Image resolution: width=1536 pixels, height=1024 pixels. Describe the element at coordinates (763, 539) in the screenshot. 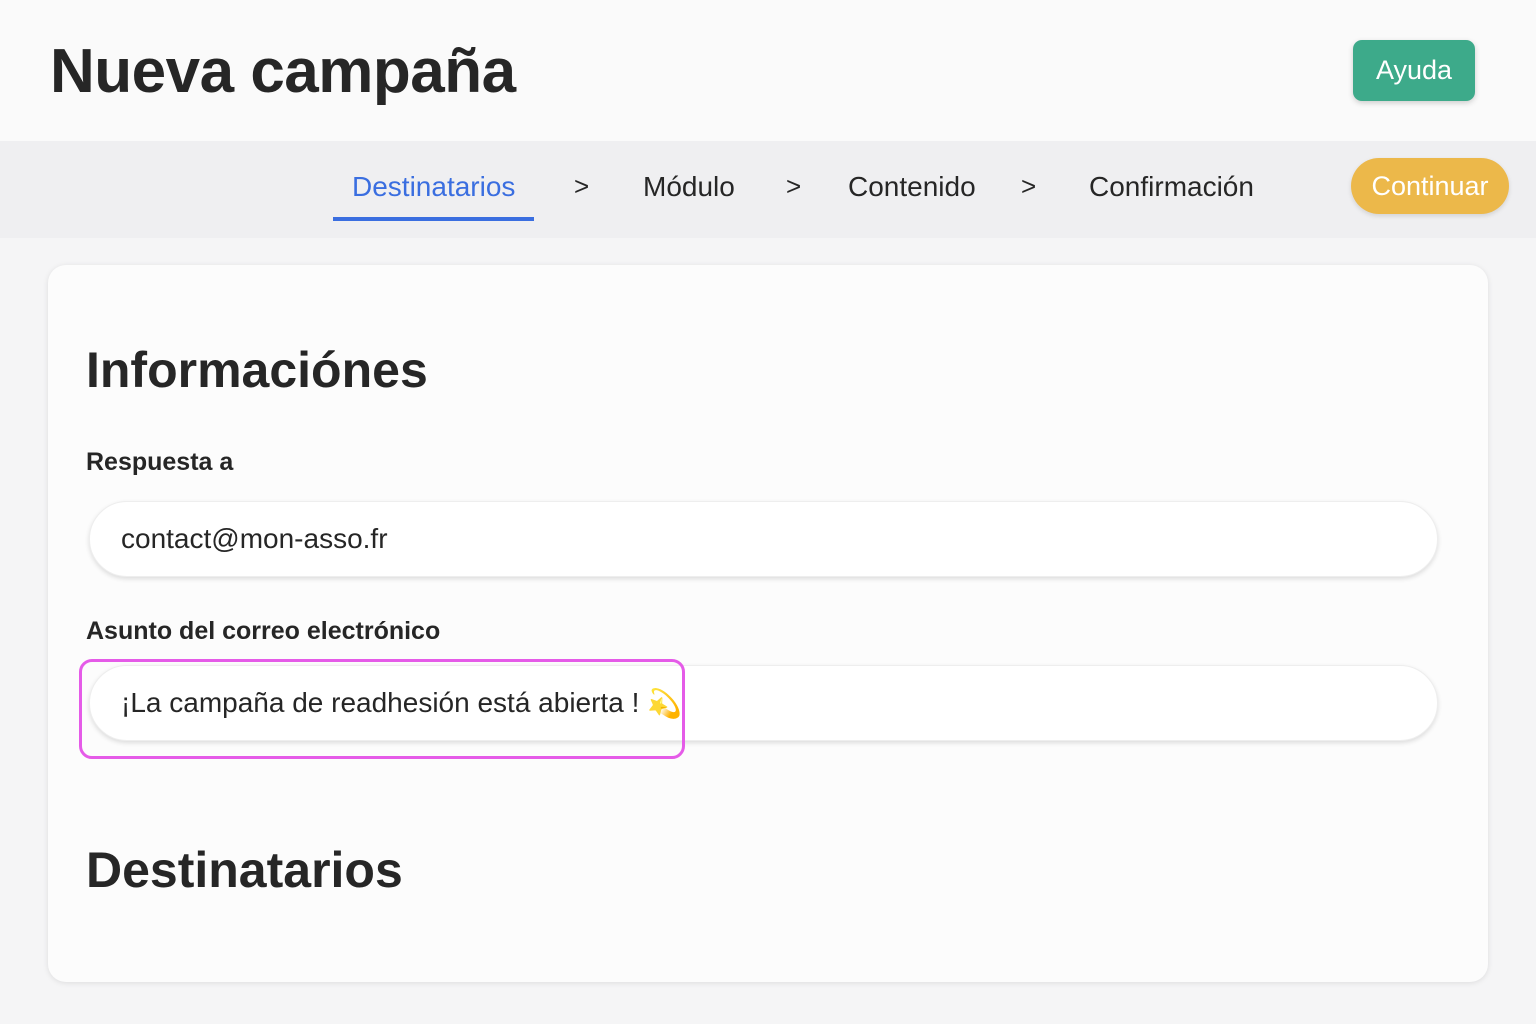

I see `reply-to-input: contact@mon-asso.fr` at that location.